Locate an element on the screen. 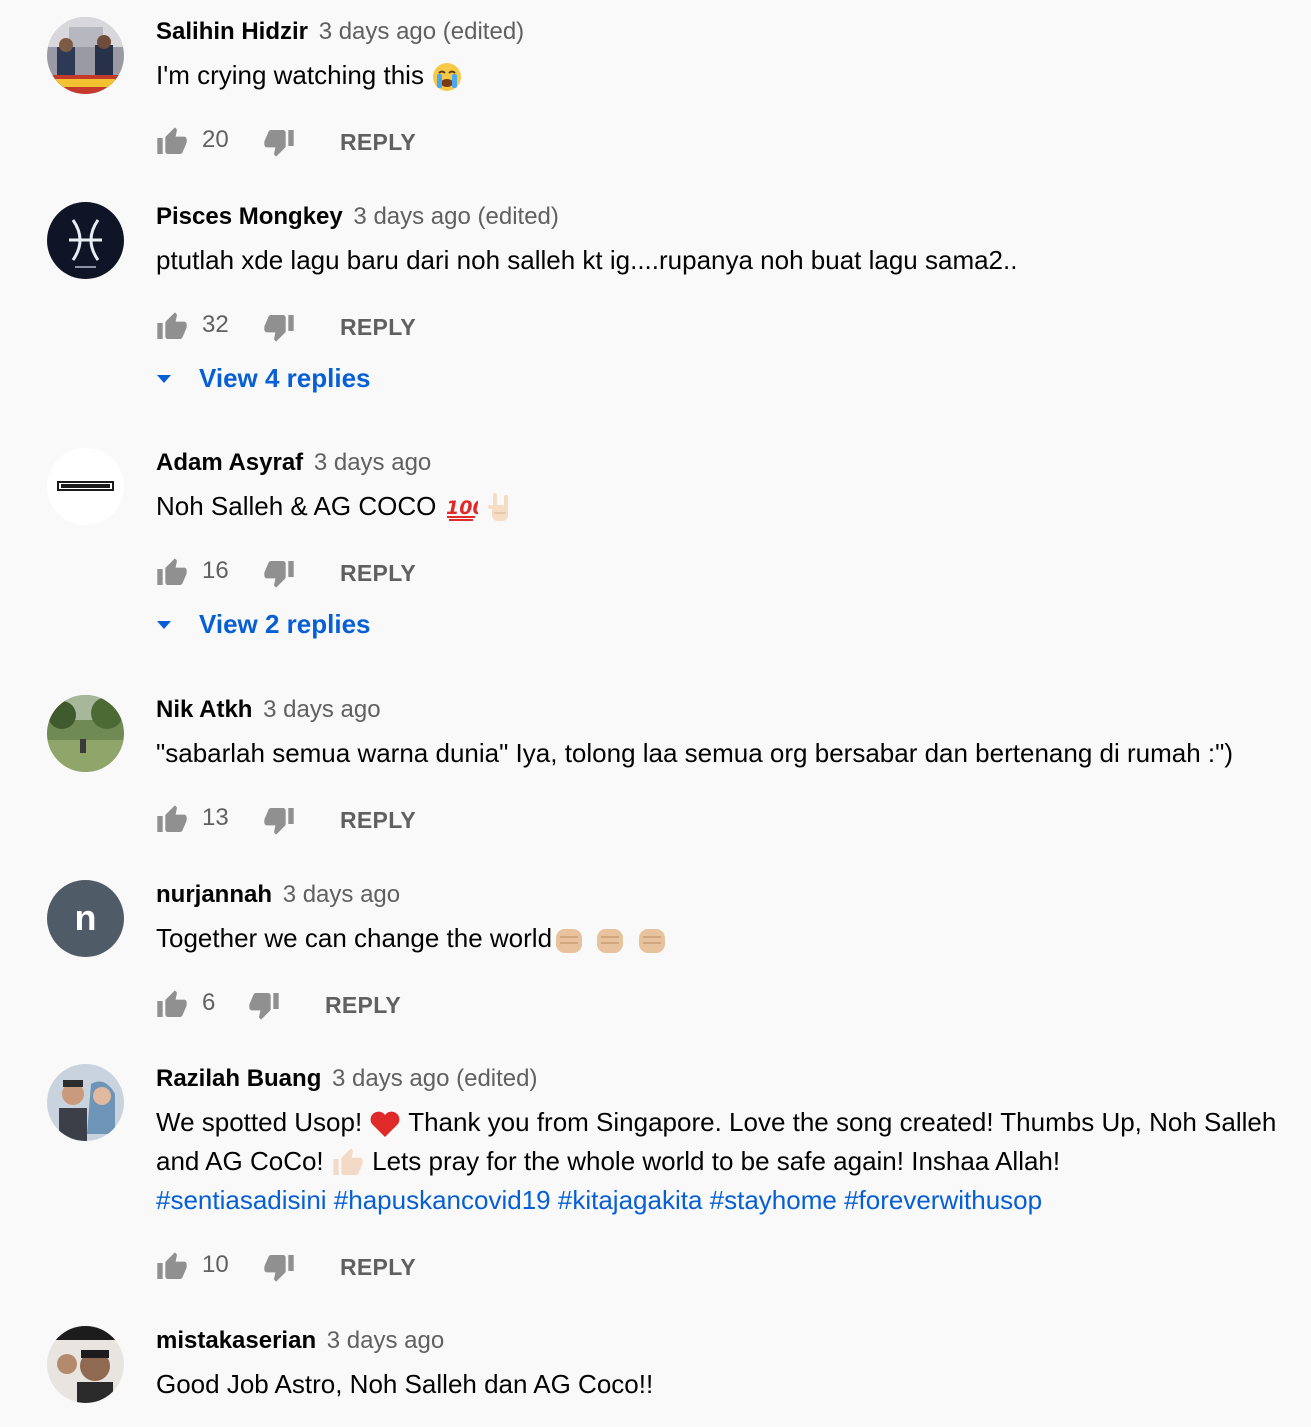 The image size is (1311, 1427). like-count: 20 is located at coordinates (215, 139).